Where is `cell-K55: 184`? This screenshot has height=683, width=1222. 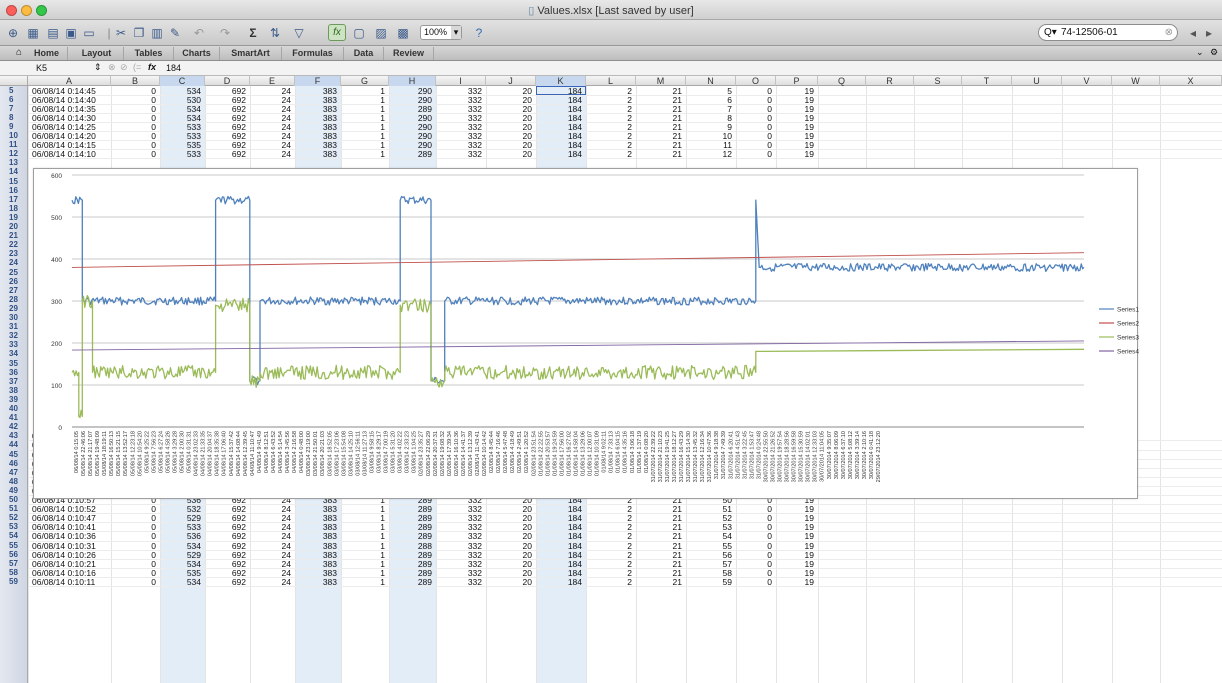 cell-K55: 184 is located at coordinates (559, 546).